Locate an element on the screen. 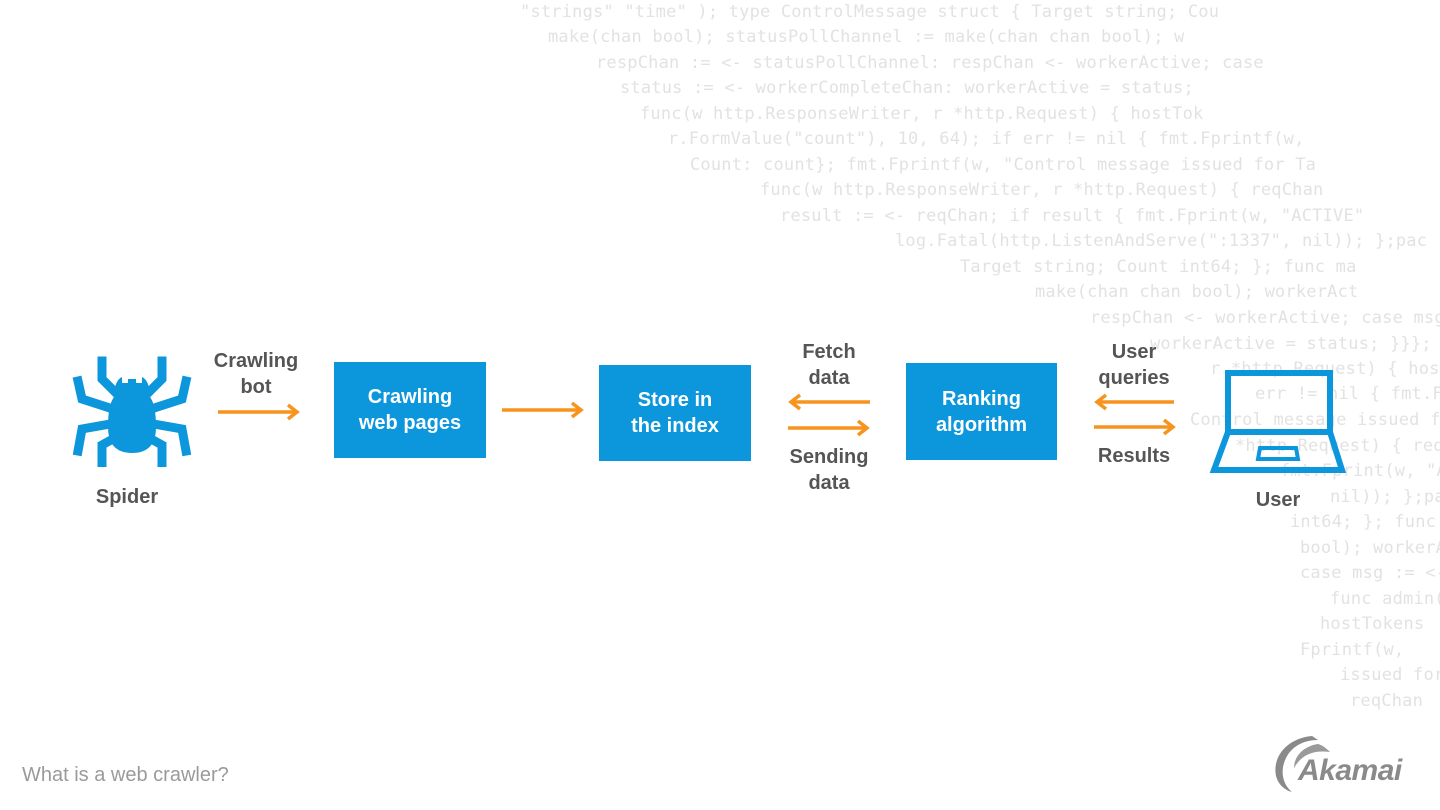  code-line: hostTokens is located at coordinates (1372, 624).